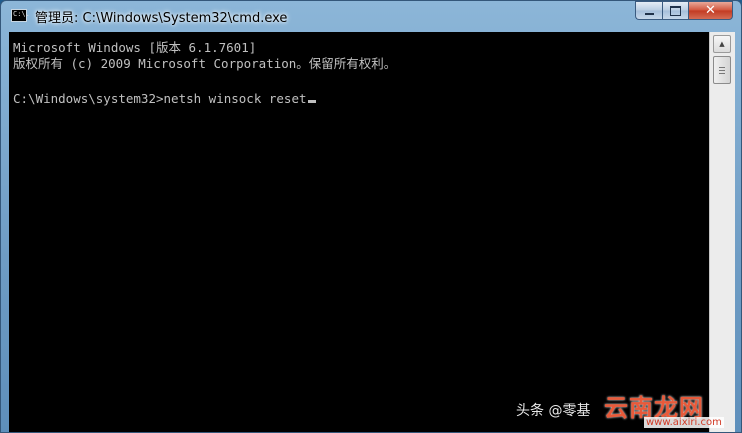 This screenshot has width=742, height=433. I want to click on console-line: Microsoft Windows [版本 6.1.7601], so click(135, 47).